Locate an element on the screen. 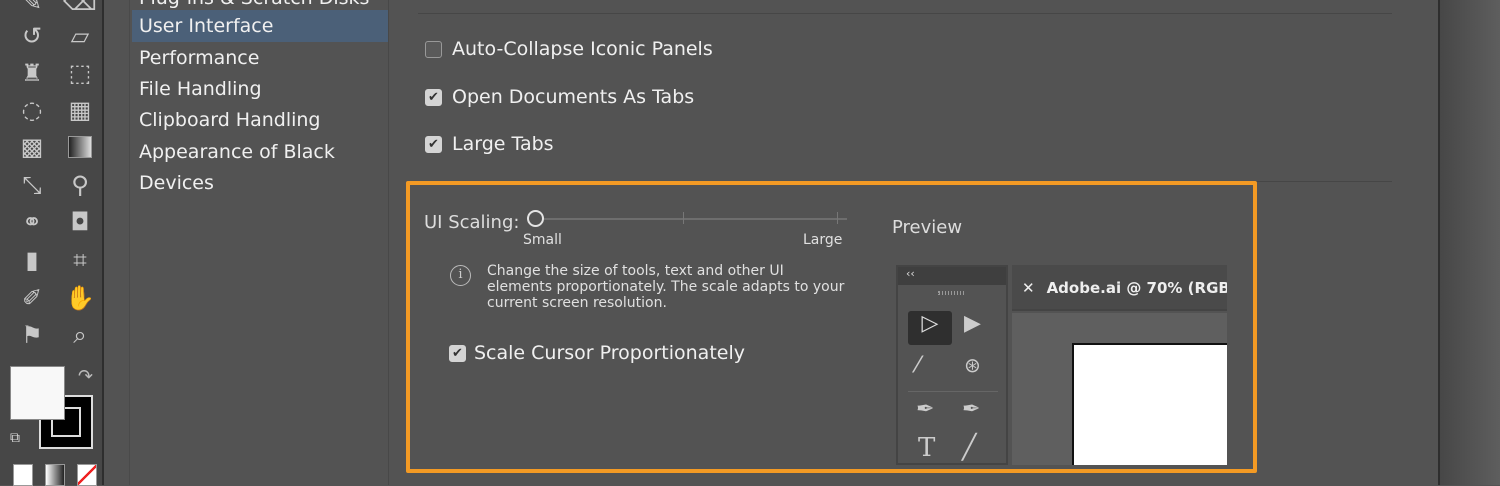  category-file-handling: File Handling is located at coordinates (260, 89).